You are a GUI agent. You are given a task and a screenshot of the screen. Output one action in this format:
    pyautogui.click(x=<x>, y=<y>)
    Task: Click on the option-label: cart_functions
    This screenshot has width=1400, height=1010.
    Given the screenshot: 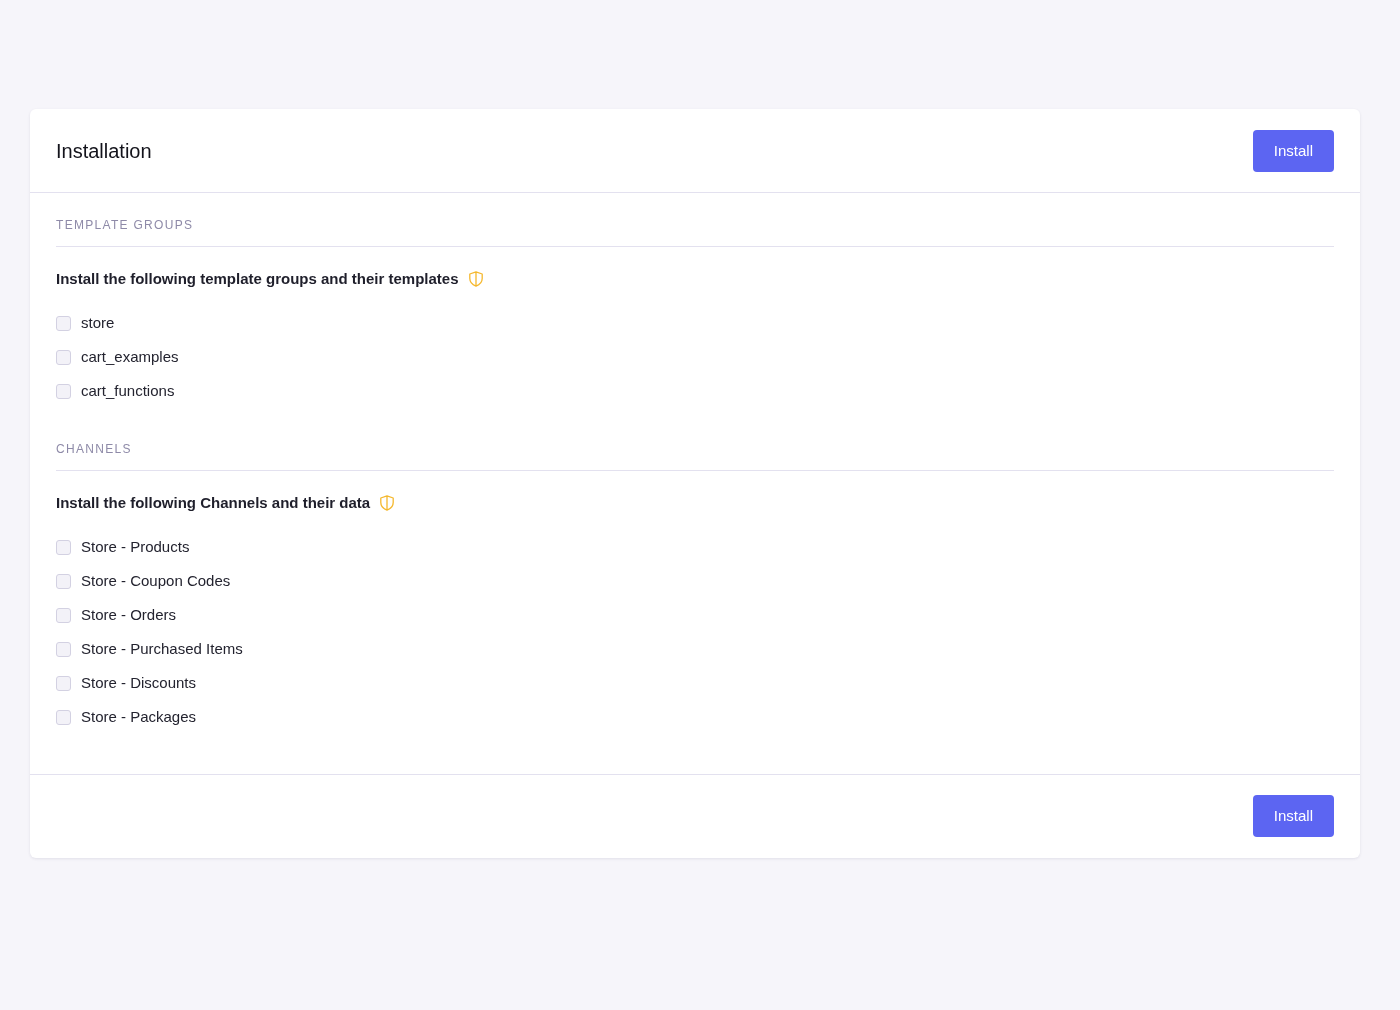 What is the action you would take?
    pyautogui.click(x=128, y=391)
    